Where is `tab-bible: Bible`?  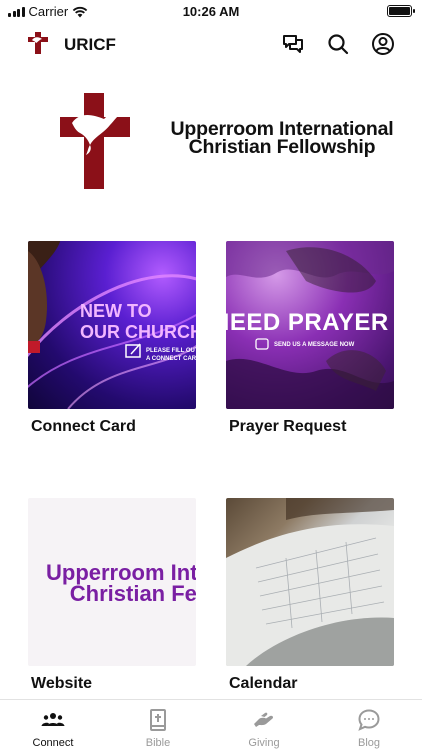
tab-bible: Bible is located at coordinates (158, 725).